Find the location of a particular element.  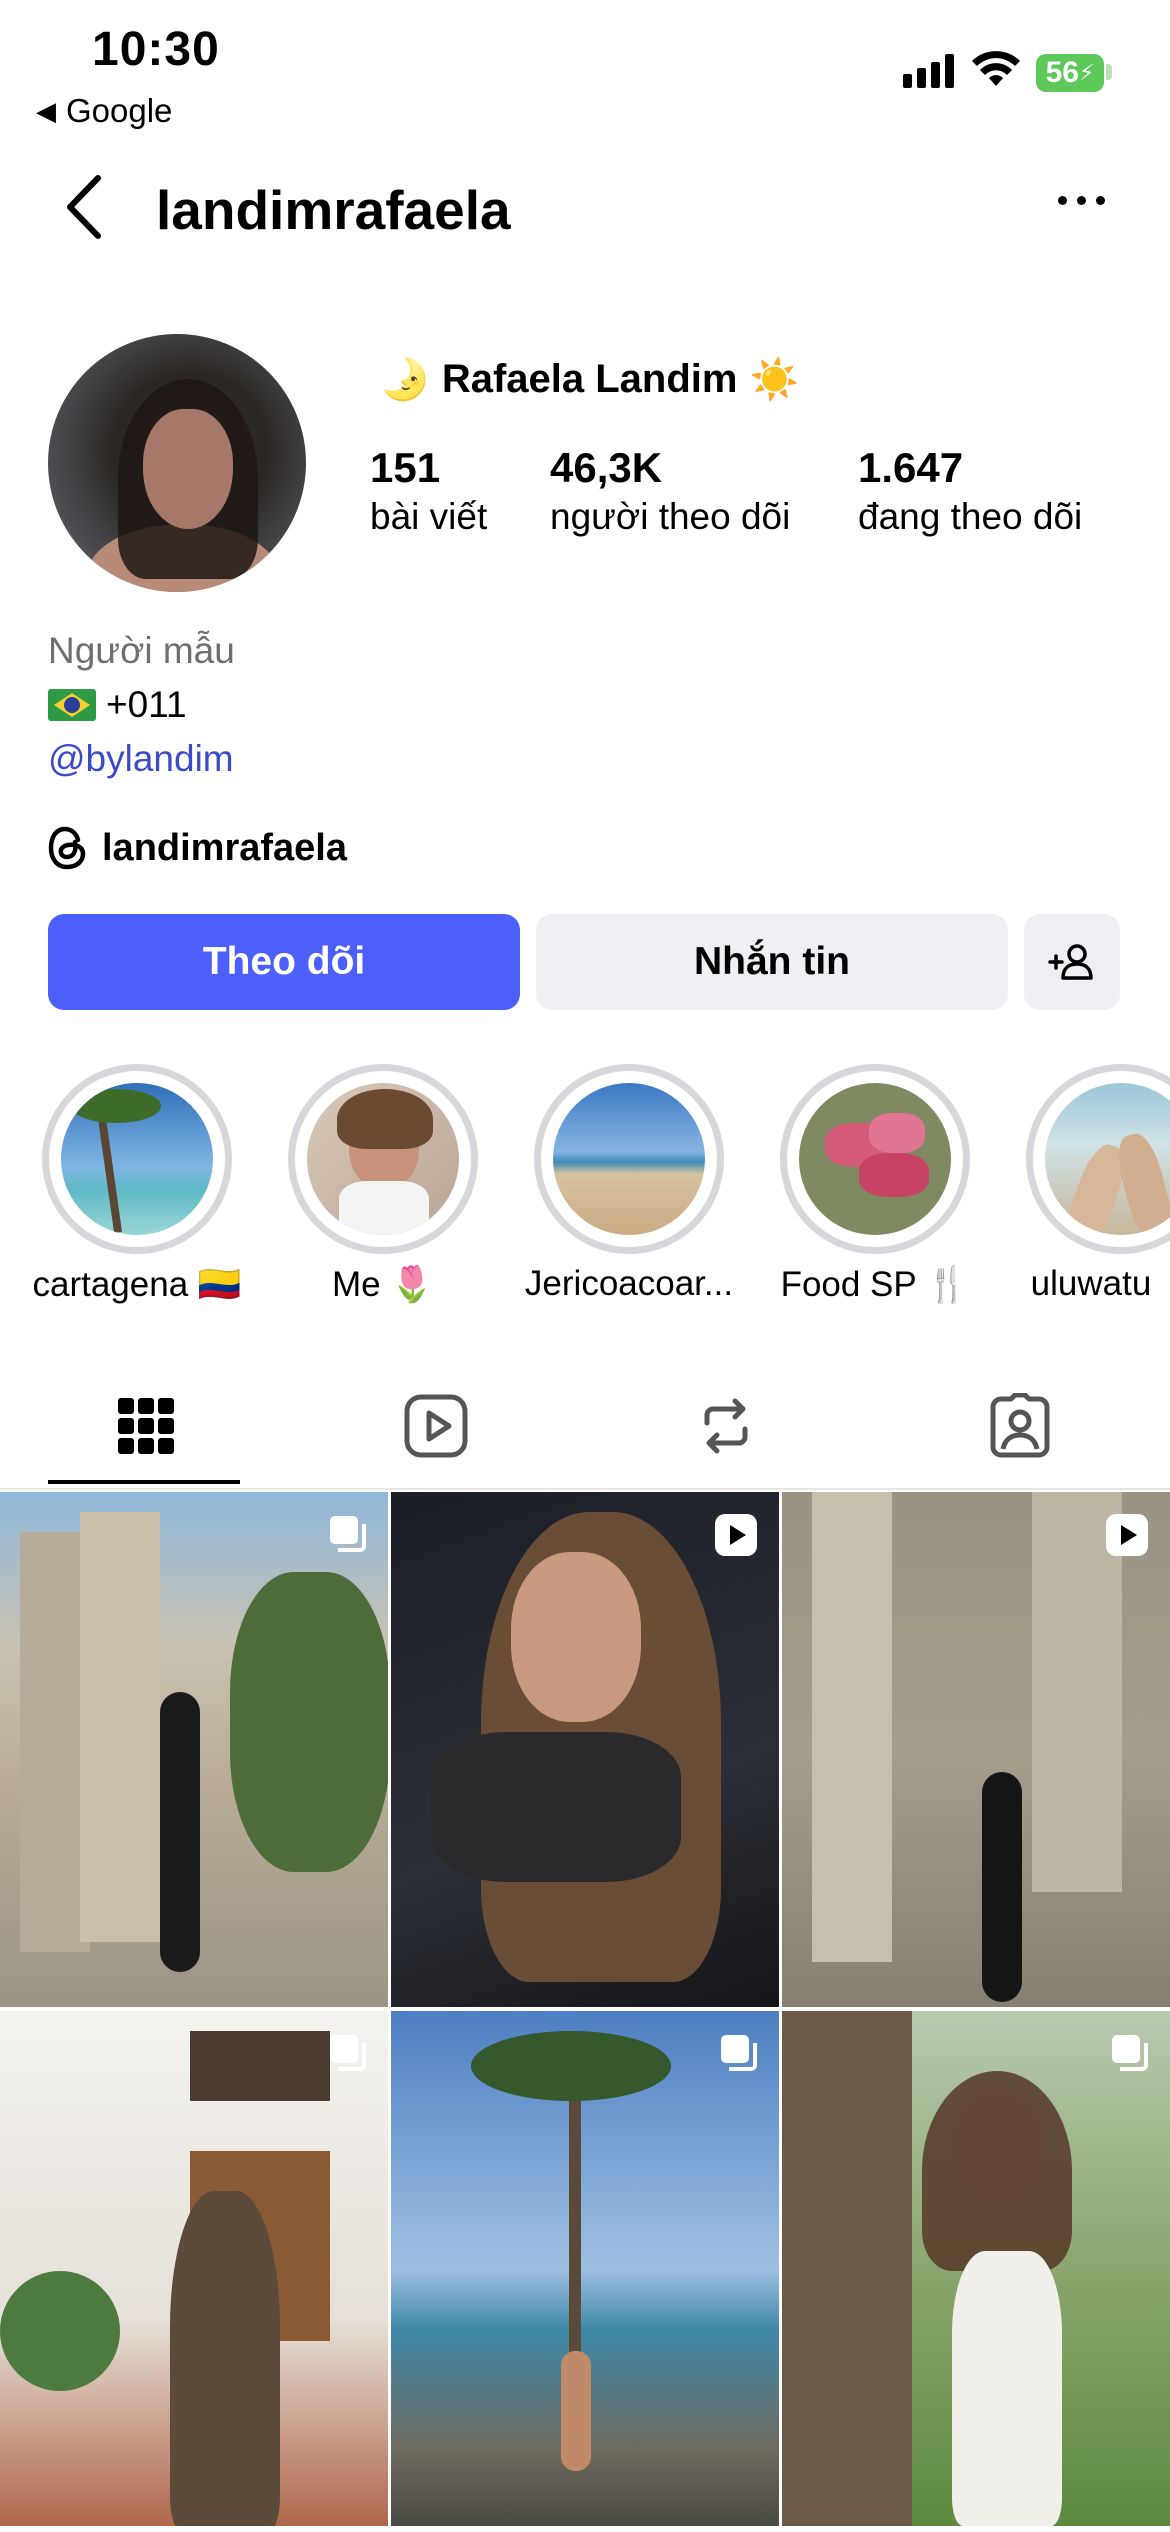

active-tab-indicator is located at coordinates (144, 1482).